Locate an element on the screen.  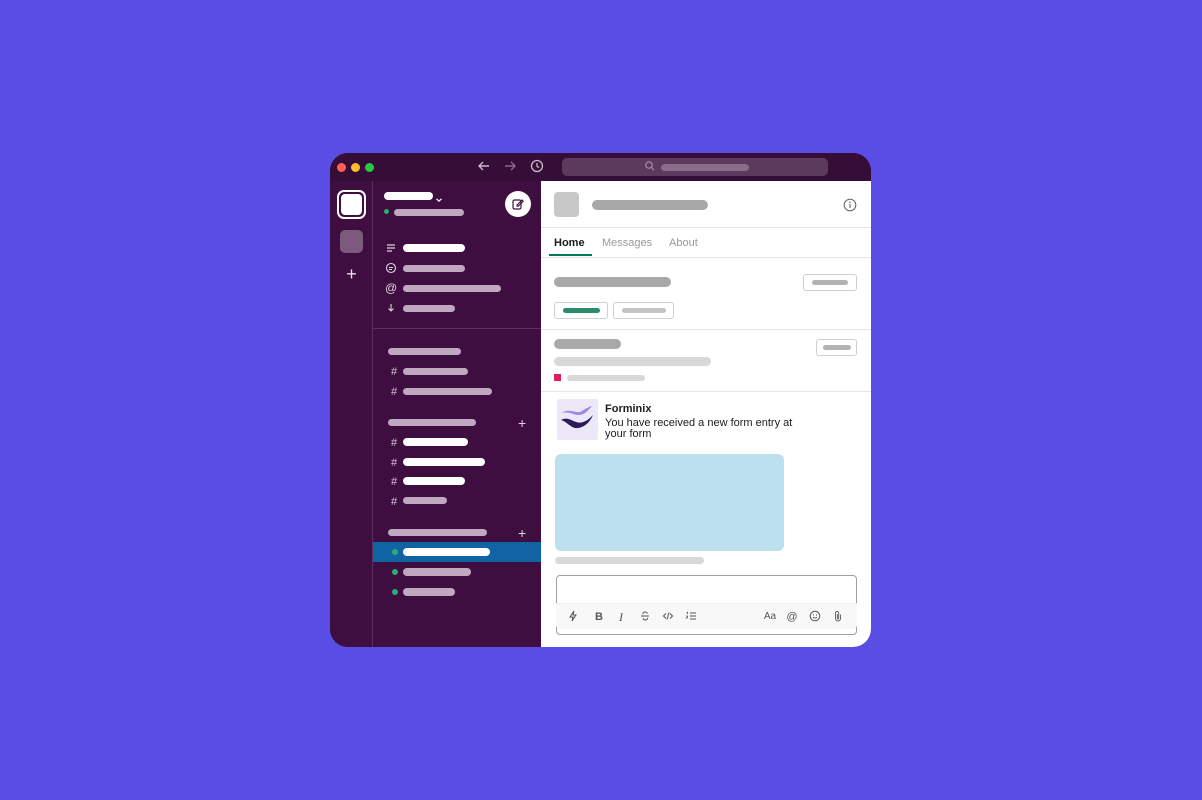
primary-action-button is located at coordinates (581, 310).